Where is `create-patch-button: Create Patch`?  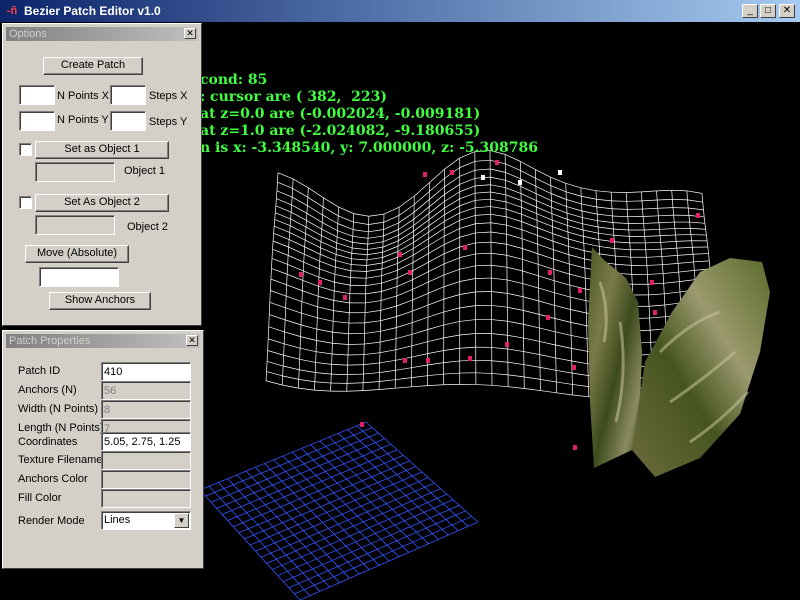 create-patch-button: Create Patch is located at coordinates (93, 66).